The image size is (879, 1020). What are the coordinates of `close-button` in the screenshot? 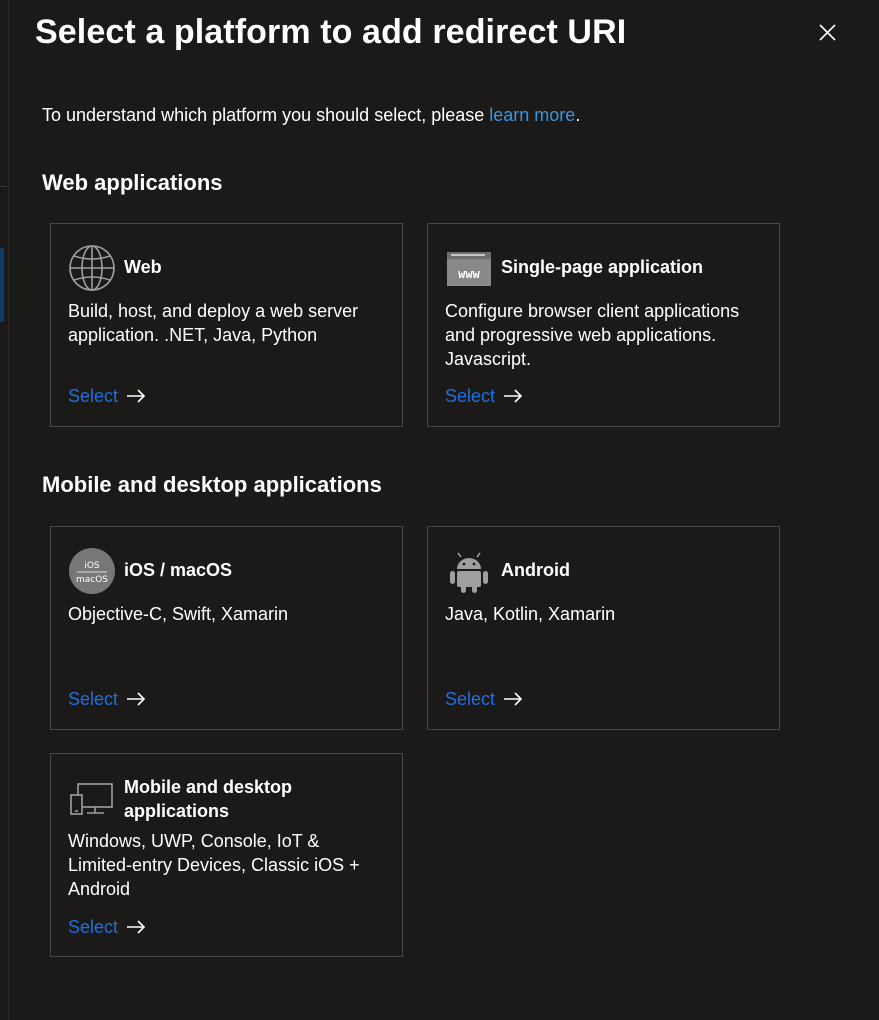 It's located at (827, 32).